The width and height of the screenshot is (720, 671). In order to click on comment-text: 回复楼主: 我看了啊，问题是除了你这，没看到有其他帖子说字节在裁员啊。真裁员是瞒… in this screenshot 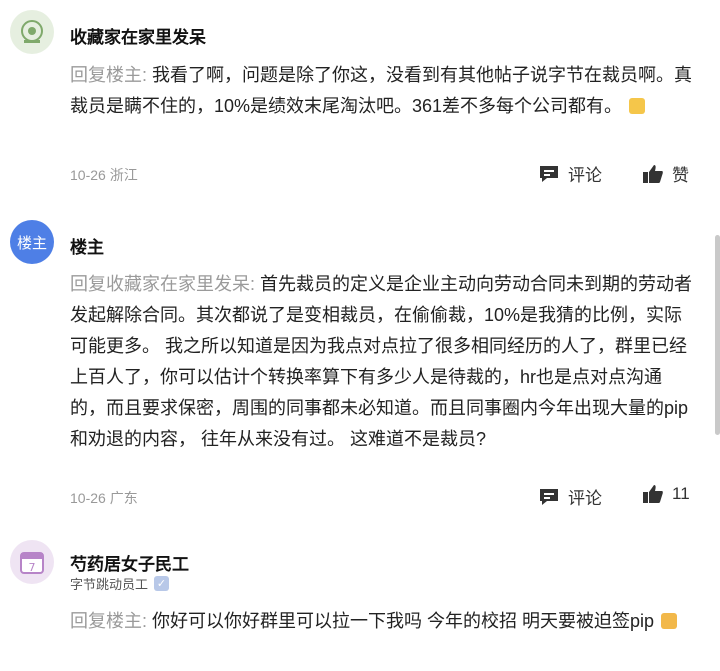, I will do `click(382, 91)`.